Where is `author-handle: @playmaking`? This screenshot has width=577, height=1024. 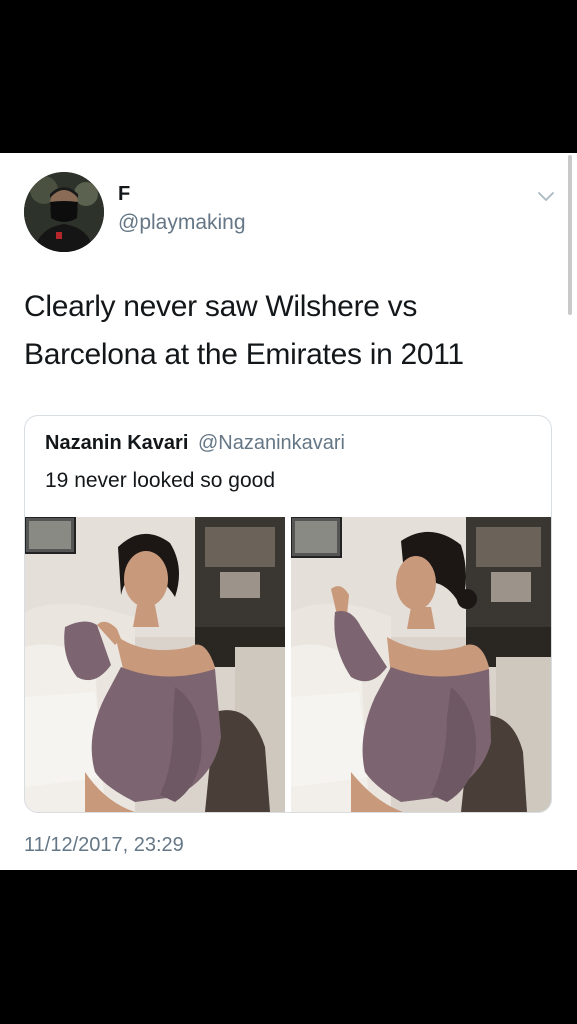
author-handle: @playmaking is located at coordinates (182, 223).